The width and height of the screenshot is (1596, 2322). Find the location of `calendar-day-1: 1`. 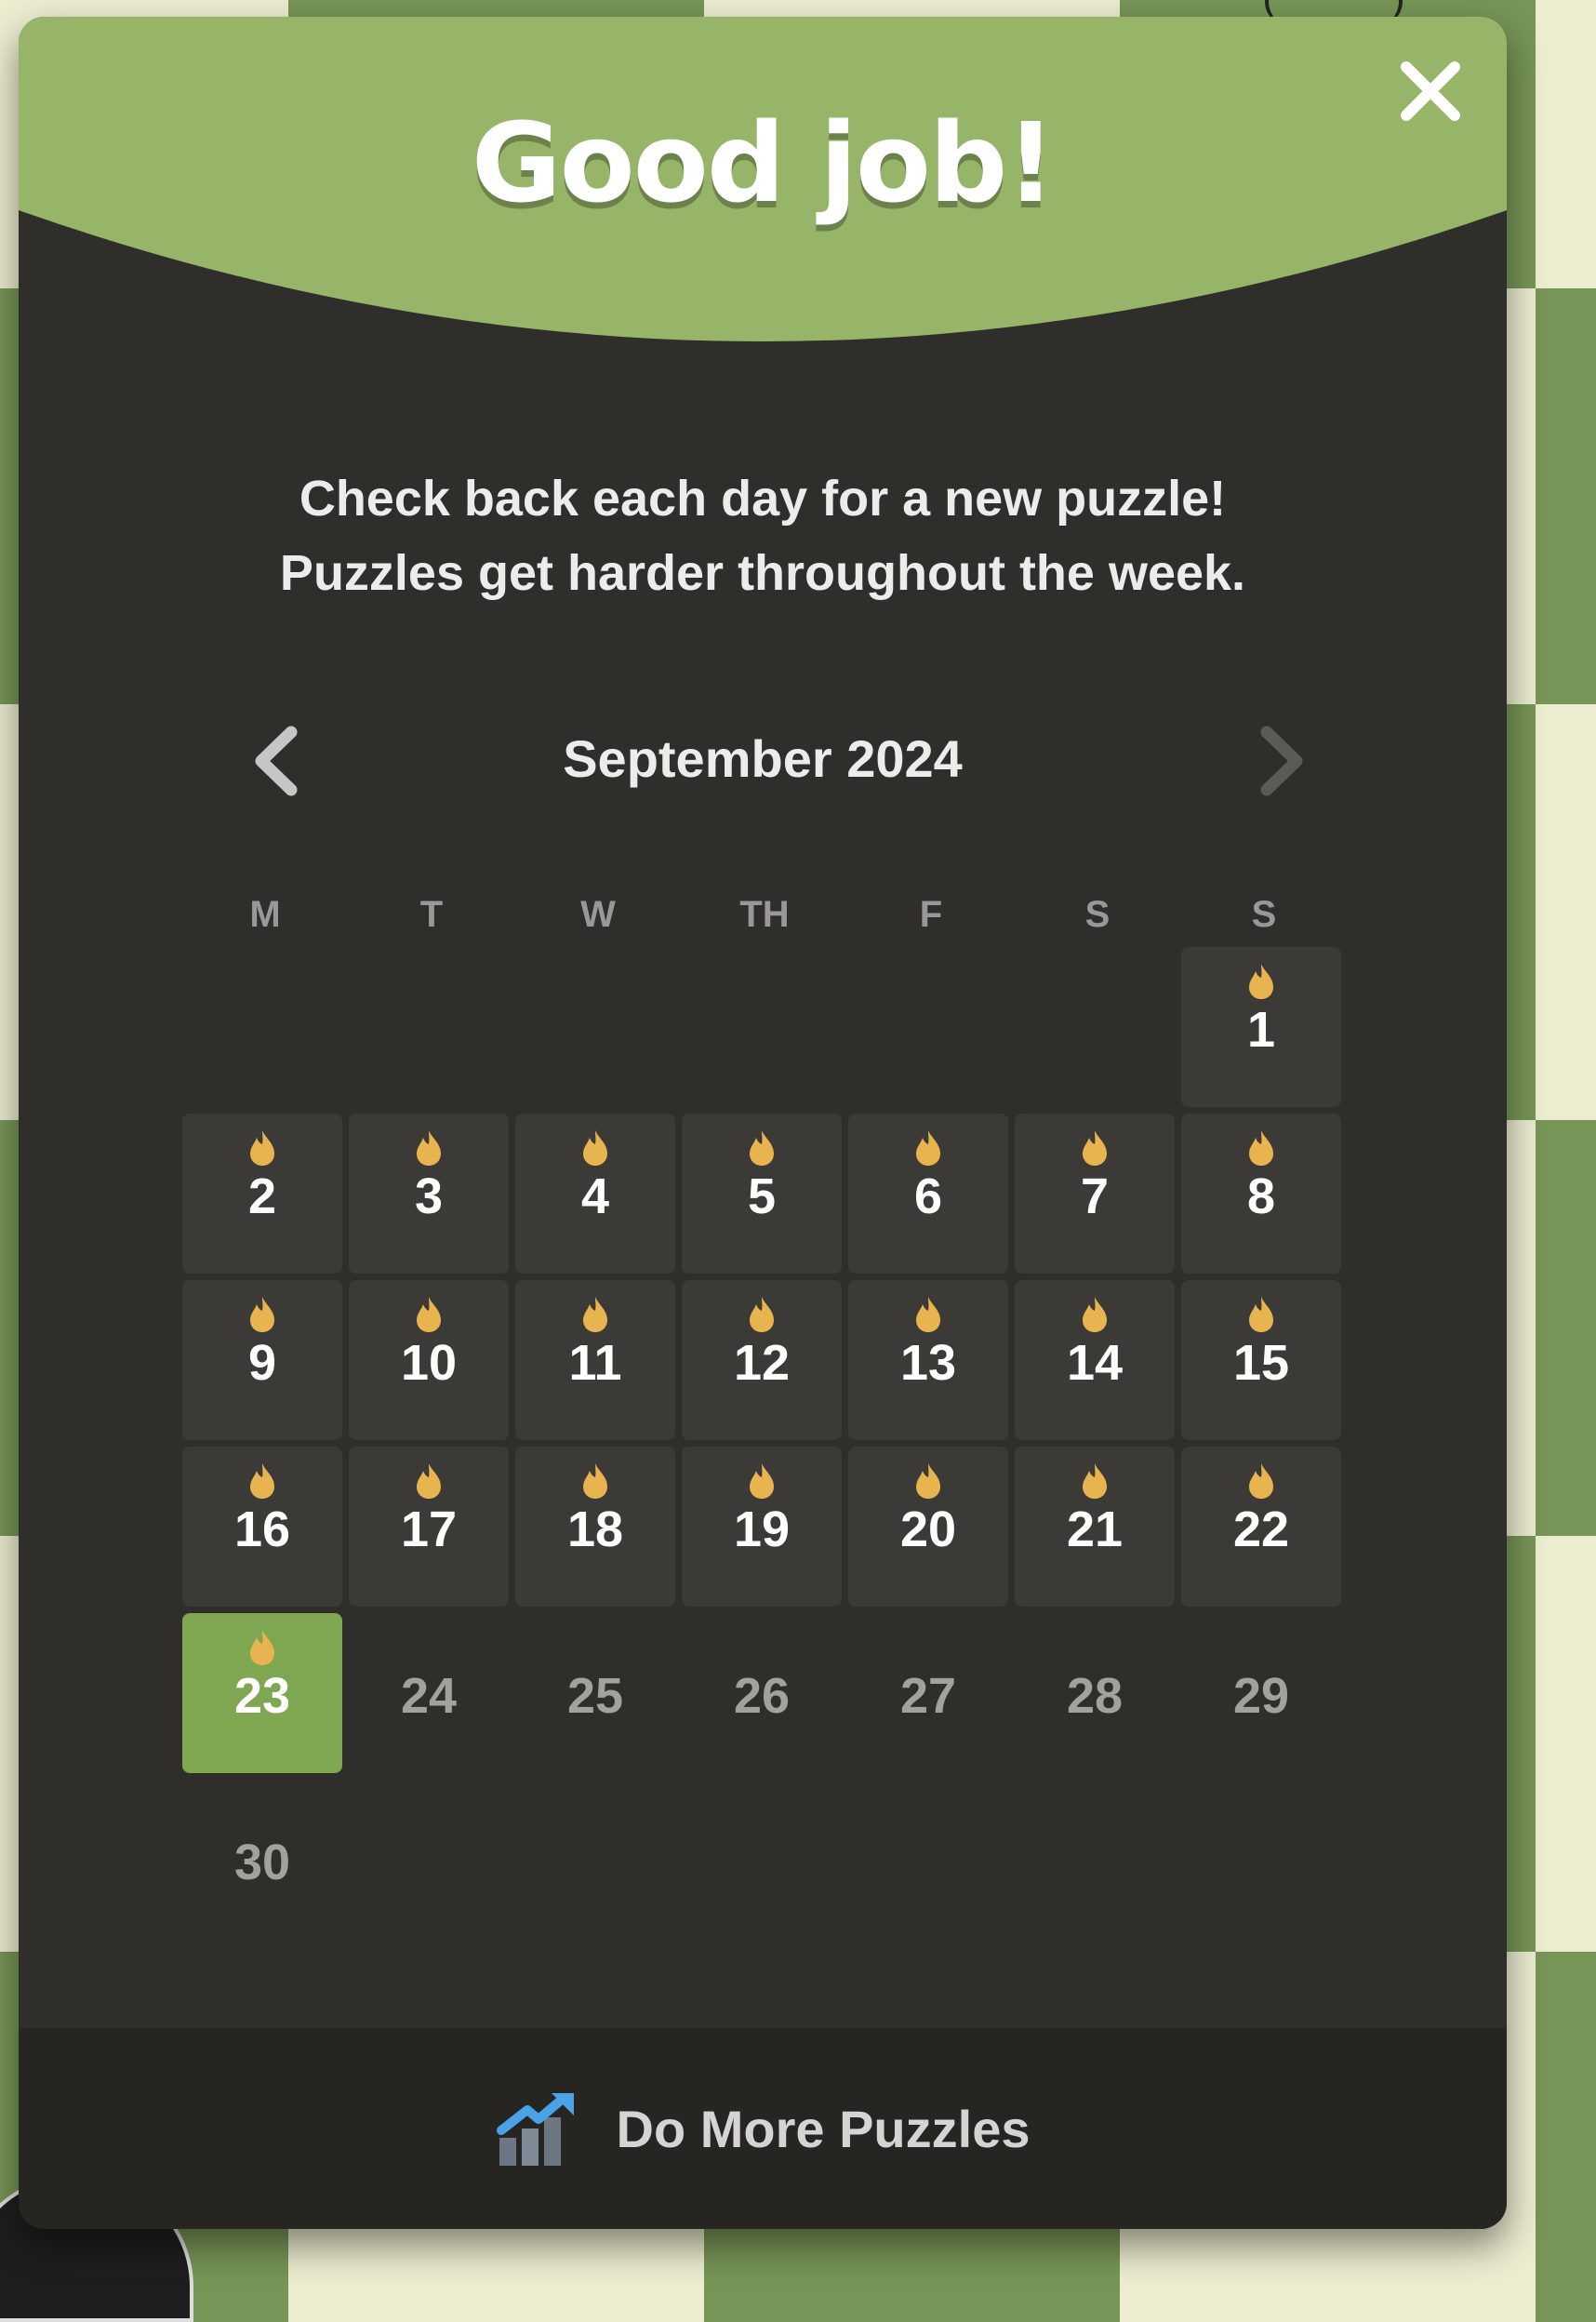

calendar-day-1: 1 is located at coordinates (1261, 1027).